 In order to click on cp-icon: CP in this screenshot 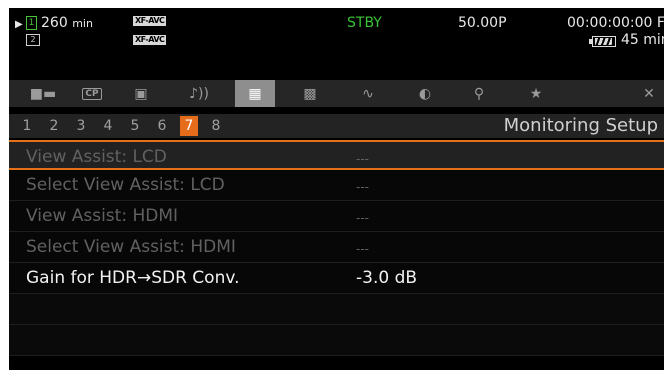, I will do `click(92, 93)`.